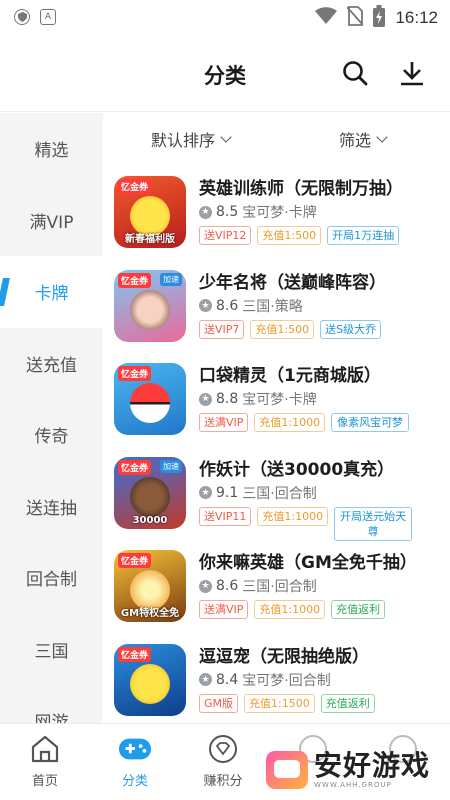  What do you see at coordinates (51, 704) in the screenshot?
I see `sidebar-item-wangyou: 网游` at bounding box center [51, 704].